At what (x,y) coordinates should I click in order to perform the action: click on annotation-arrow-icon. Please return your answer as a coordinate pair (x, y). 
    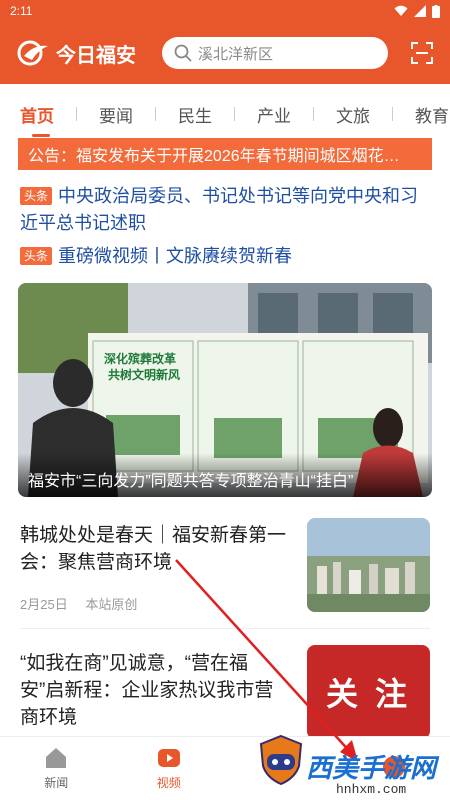
    Looking at the image, I should click on (266, 660).